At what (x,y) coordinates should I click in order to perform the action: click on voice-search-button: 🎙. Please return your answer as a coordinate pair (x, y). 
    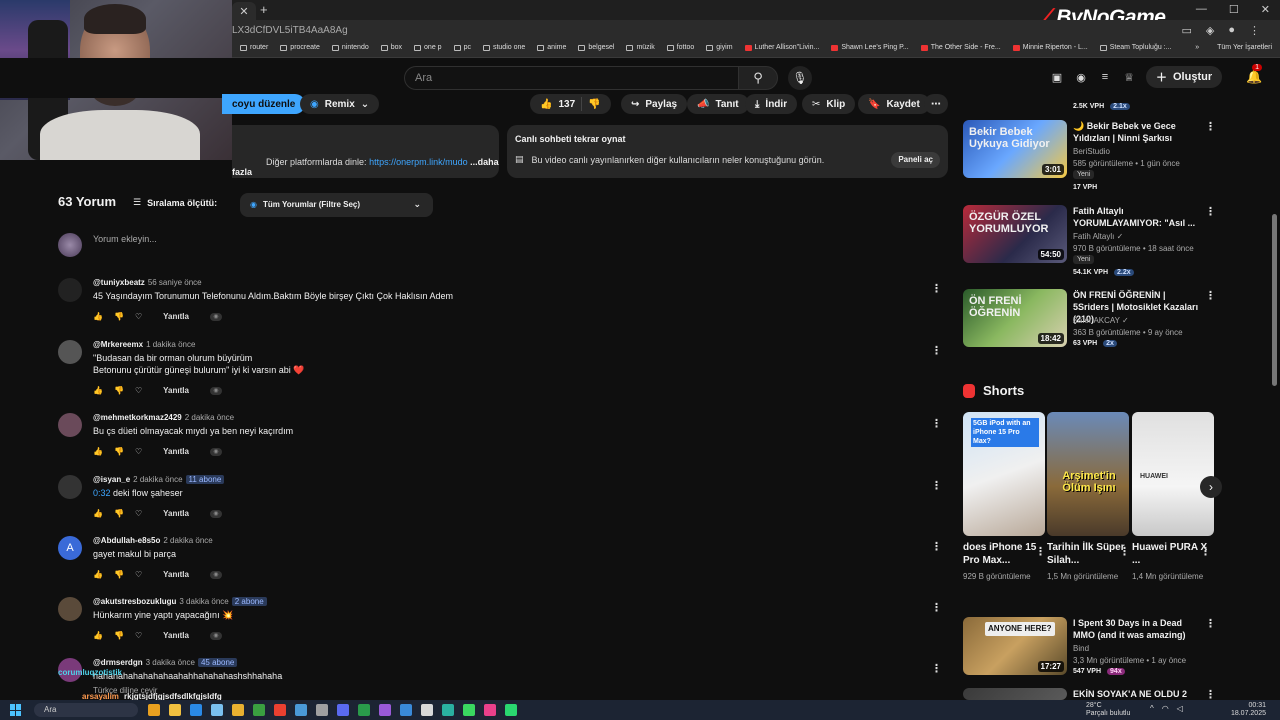
    Looking at the image, I should click on (800, 78).